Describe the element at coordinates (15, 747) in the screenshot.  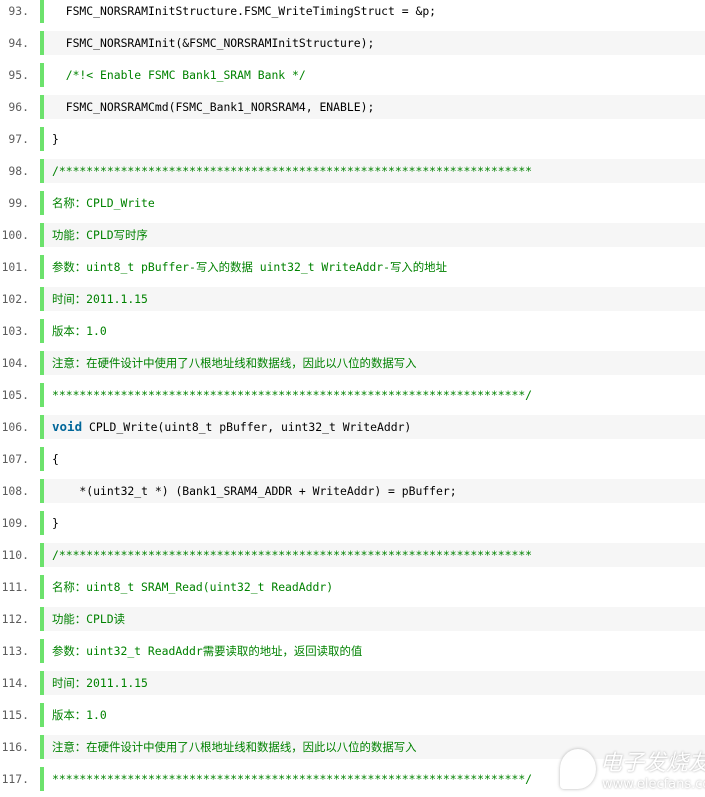
I see `line-number: 116.` at that location.